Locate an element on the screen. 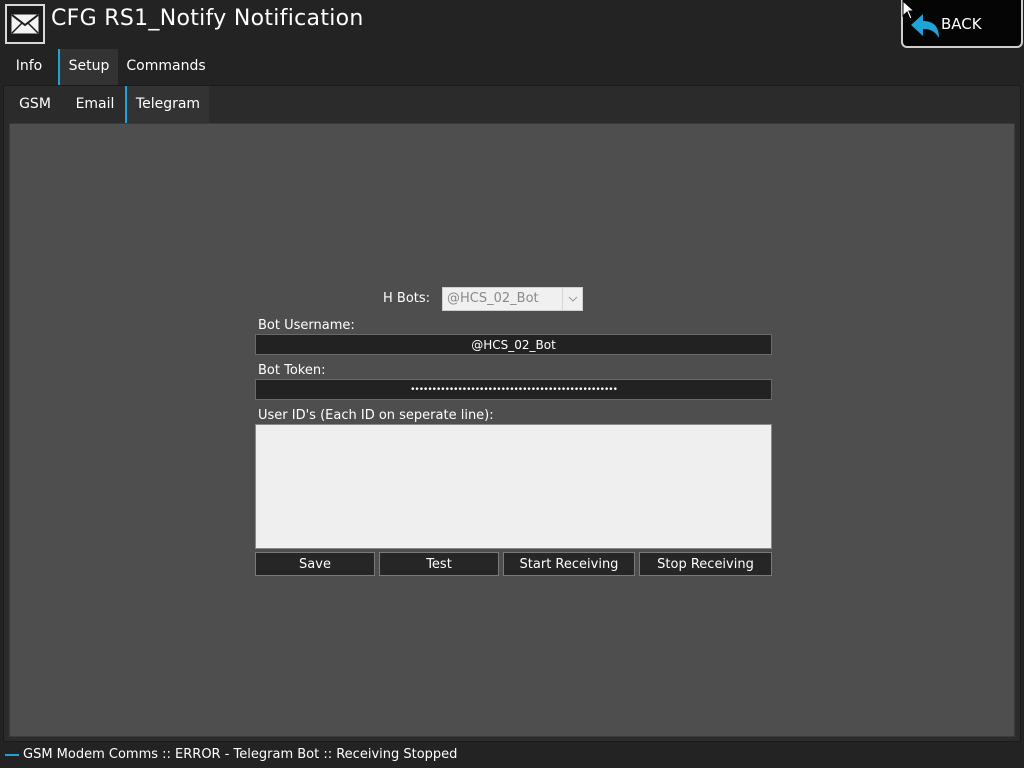  chevron-down-icon is located at coordinates (572, 299).